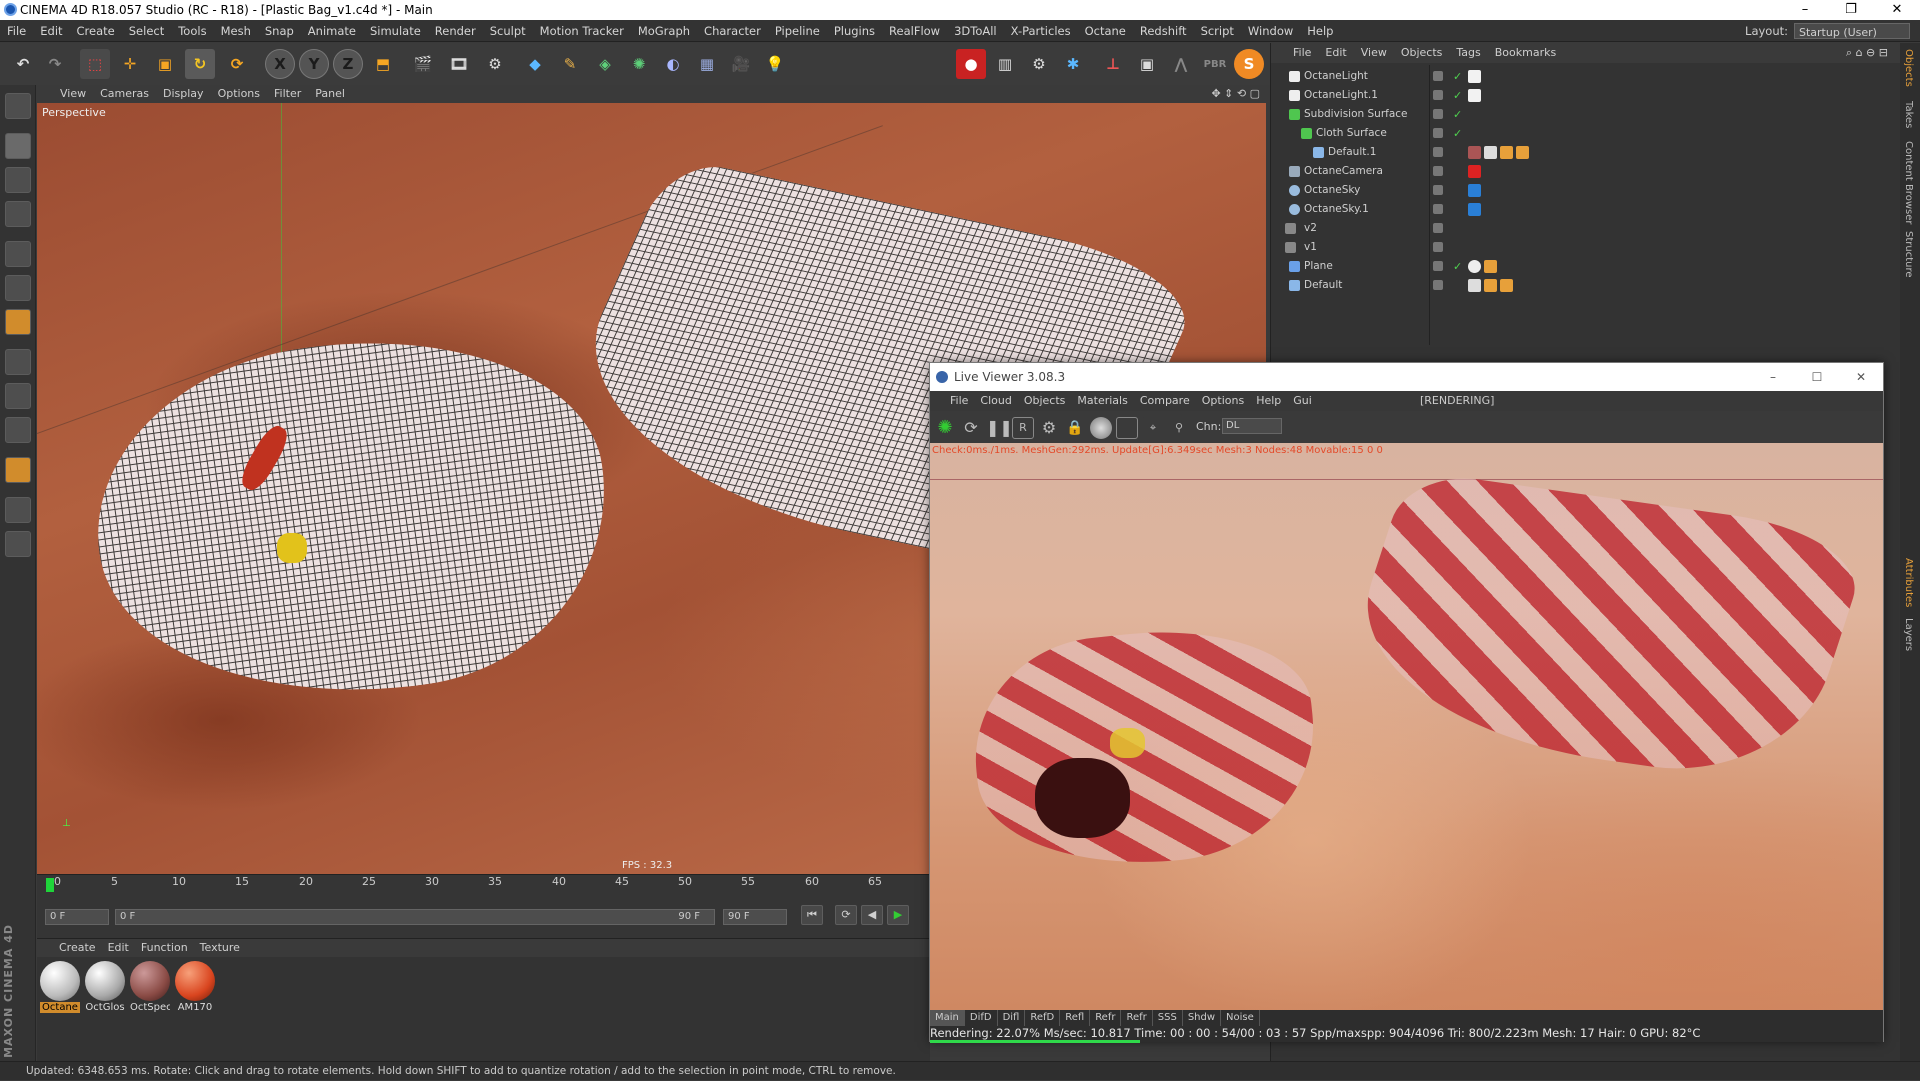 This screenshot has width=1920, height=1081. What do you see at coordinates (582, 31) in the screenshot?
I see `menu-motion-tracker: Motion Tracker` at bounding box center [582, 31].